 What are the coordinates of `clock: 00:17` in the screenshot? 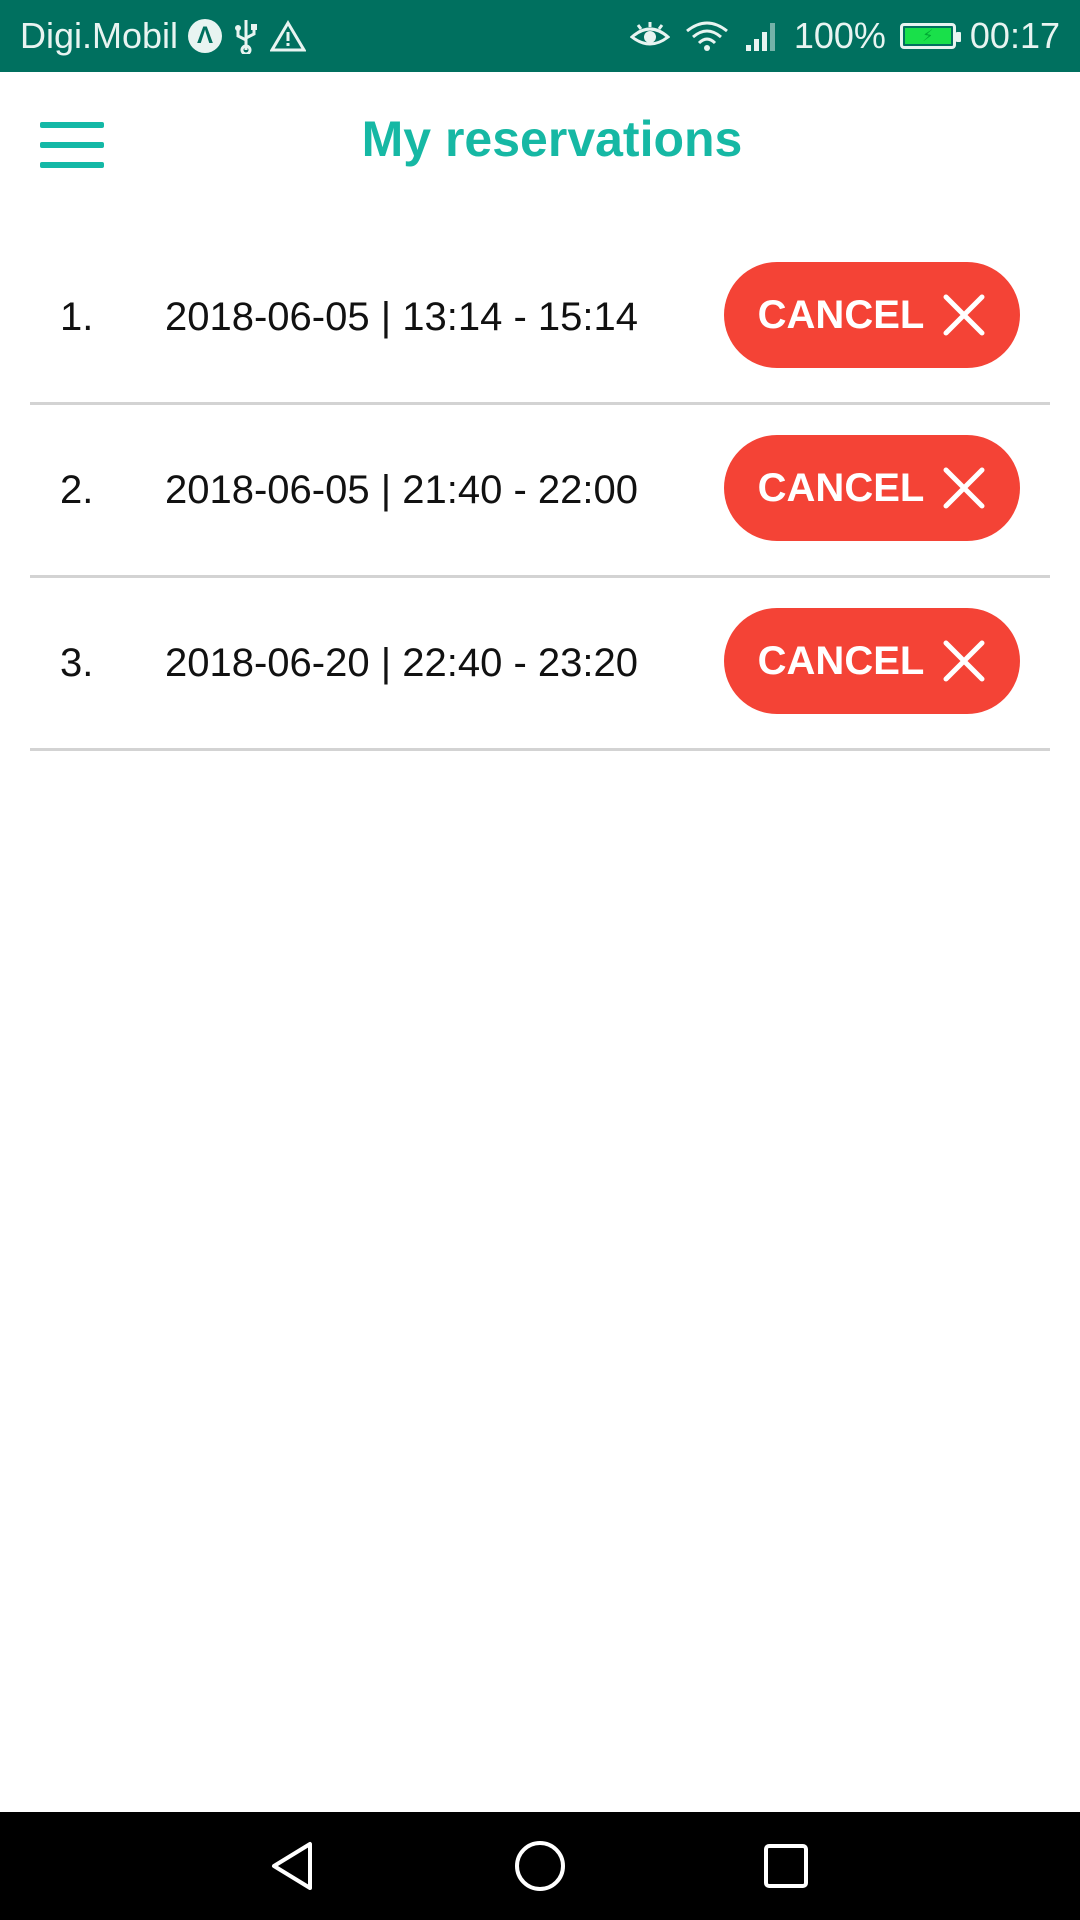 It's located at (1014, 35).